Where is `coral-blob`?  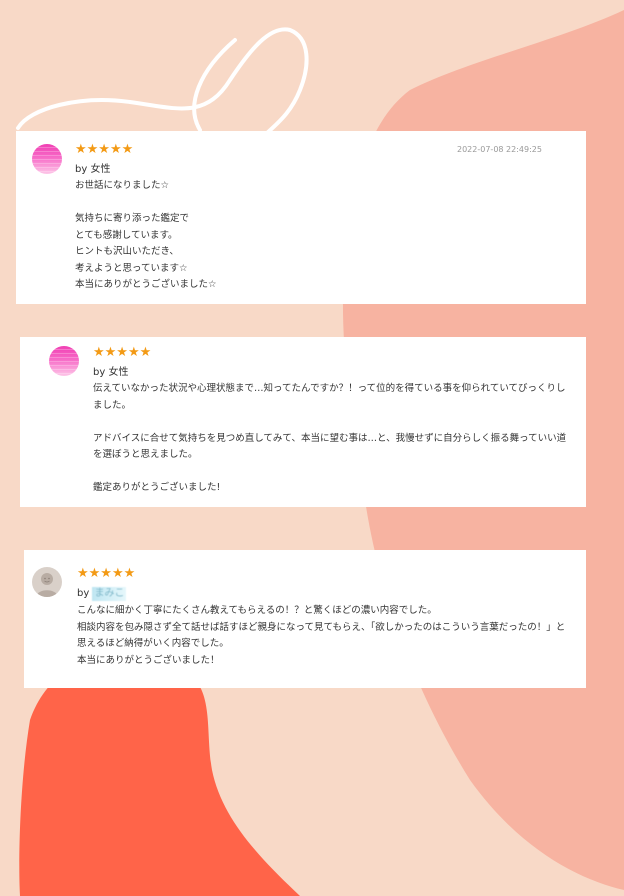 coral-blob is located at coordinates (159, 777).